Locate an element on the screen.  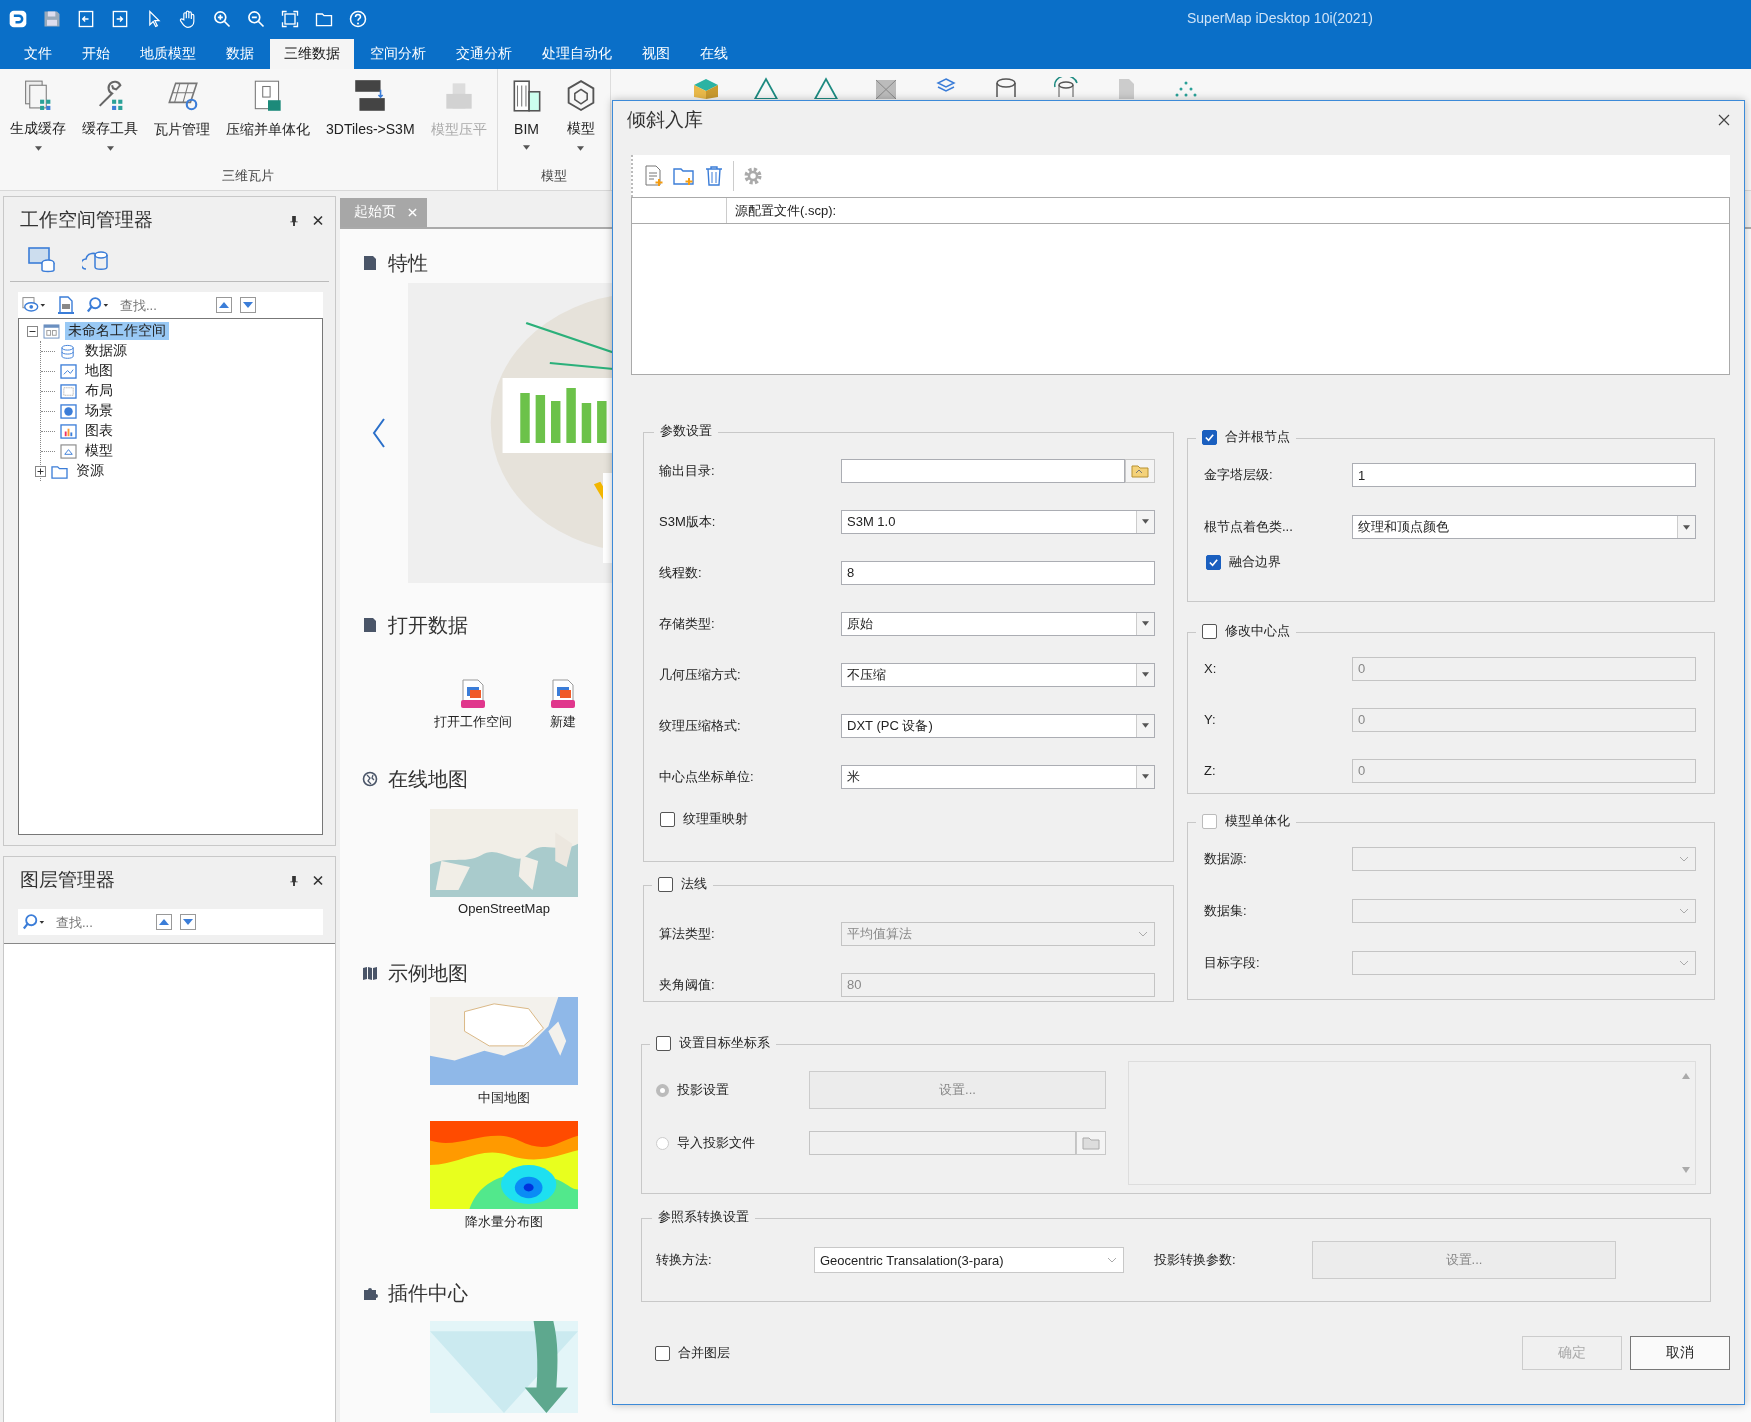
collapse-icon is located at coordinates (32, 331).